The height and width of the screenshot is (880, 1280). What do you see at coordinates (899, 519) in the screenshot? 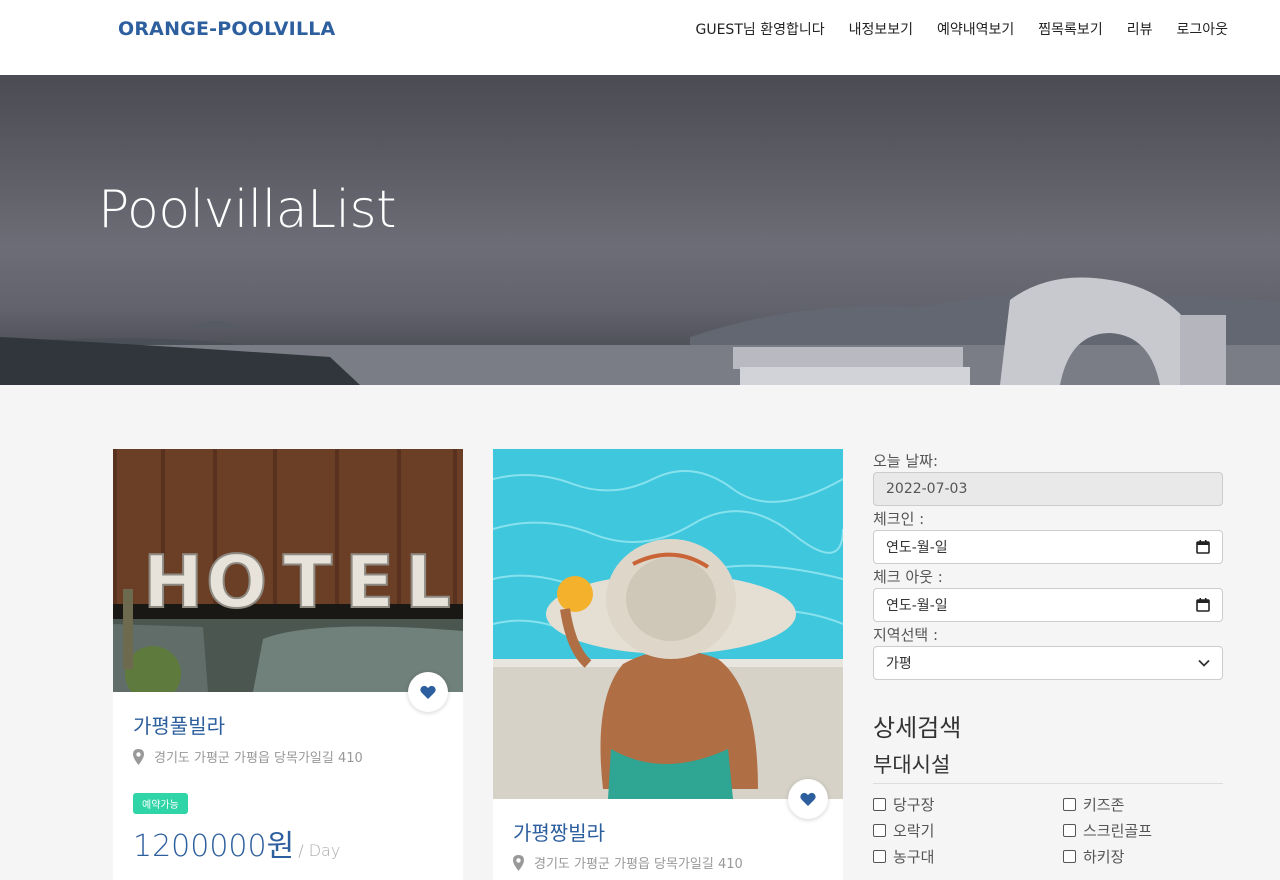
I see `checkin-label: 체크인 :` at bounding box center [899, 519].